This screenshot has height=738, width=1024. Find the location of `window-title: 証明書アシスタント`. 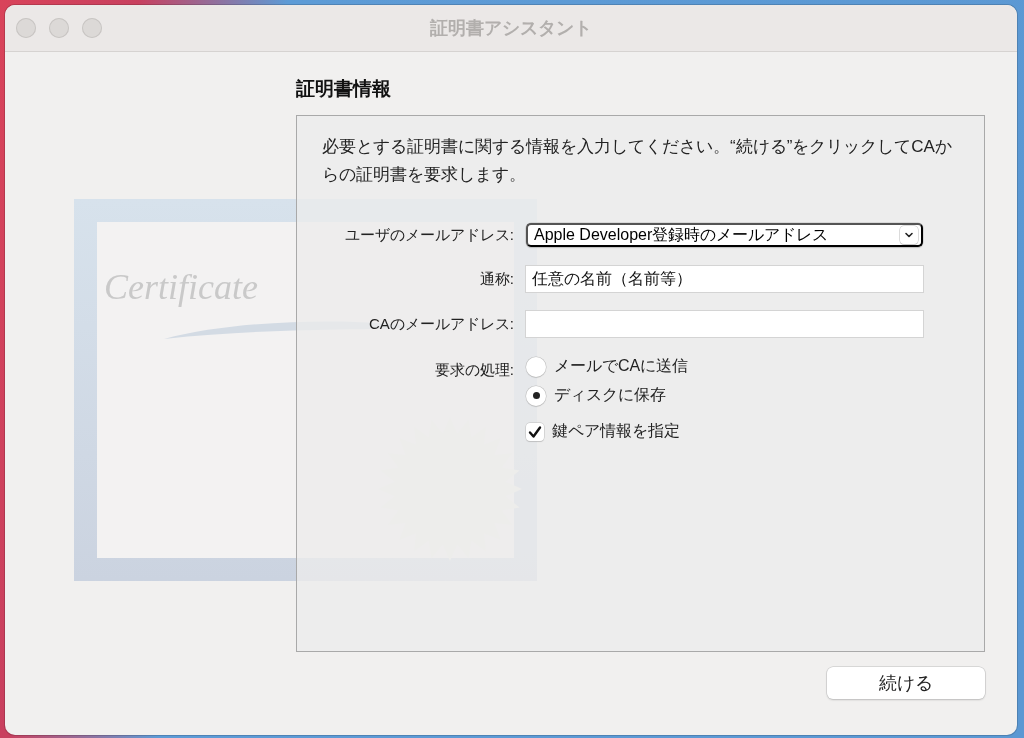

window-title: 証明書アシスタント is located at coordinates (511, 28).